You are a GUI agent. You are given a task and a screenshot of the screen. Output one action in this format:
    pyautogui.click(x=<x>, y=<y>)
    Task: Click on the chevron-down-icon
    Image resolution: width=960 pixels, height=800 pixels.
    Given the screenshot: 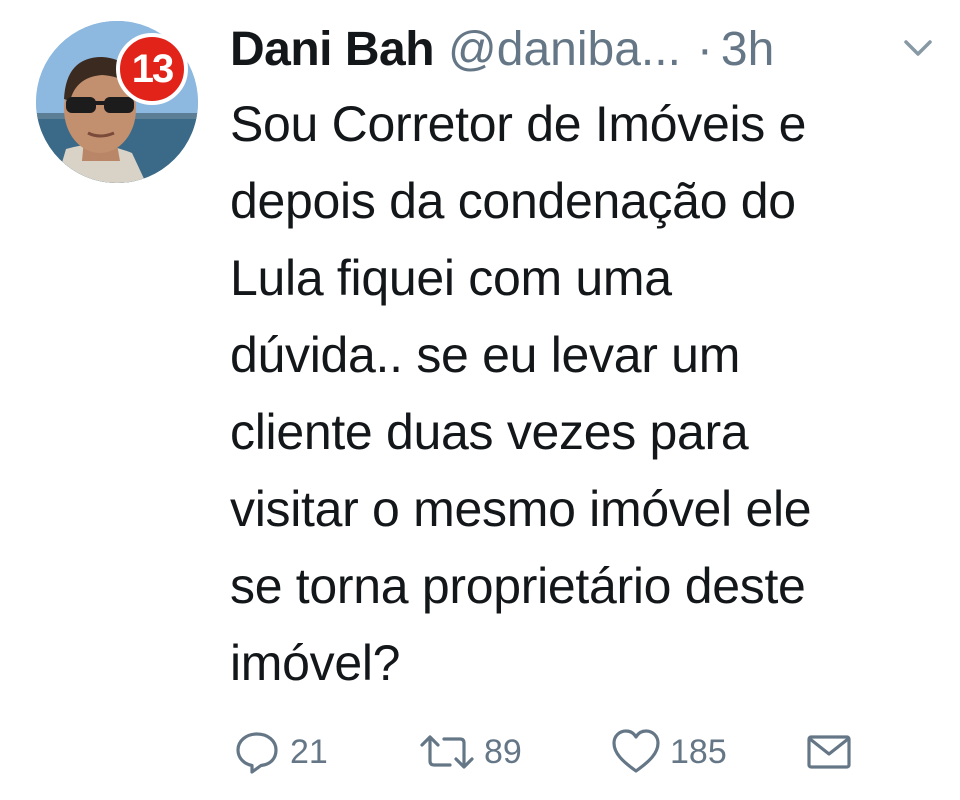 What is the action you would take?
    pyautogui.click(x=918, y=48)
    